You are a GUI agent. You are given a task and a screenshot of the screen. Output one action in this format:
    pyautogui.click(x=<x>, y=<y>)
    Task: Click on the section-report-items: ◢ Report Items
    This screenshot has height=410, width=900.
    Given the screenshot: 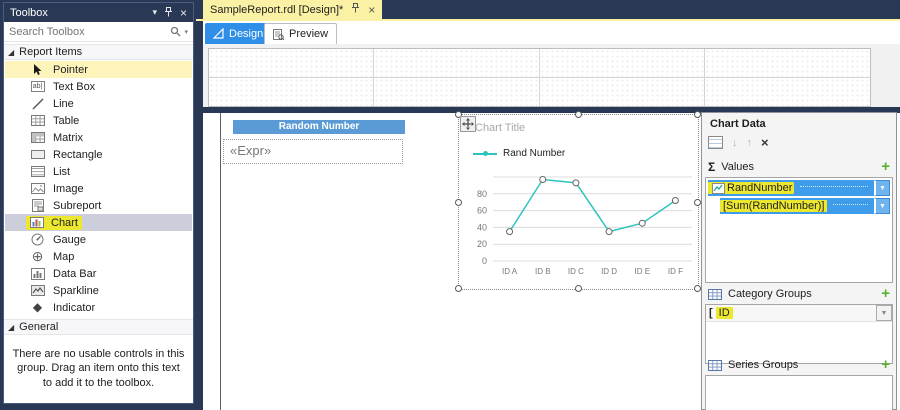 What is the action you would take?
    pyautogui.click(x=98, y=52)
    